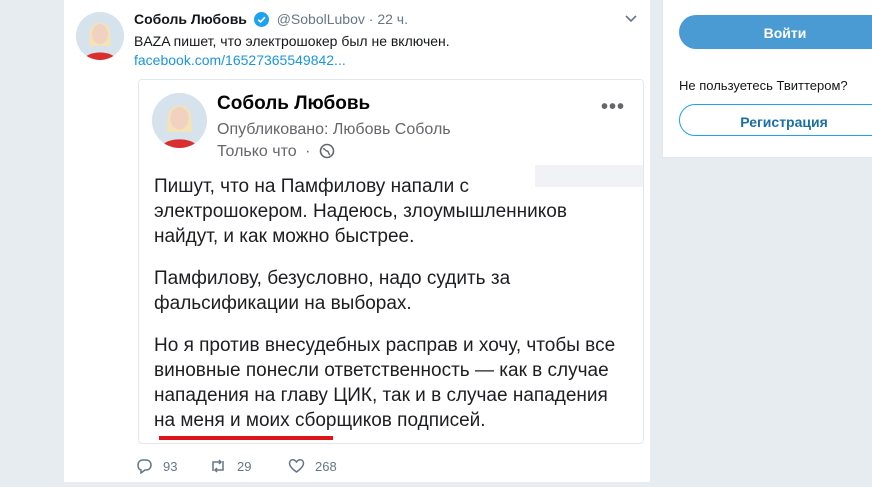 The width and height of the screenshot is (872, 487). Describe the element at coordinates (294, 103) in the screenshot. I see `post-author-name: Соболь Любовь` at that location.